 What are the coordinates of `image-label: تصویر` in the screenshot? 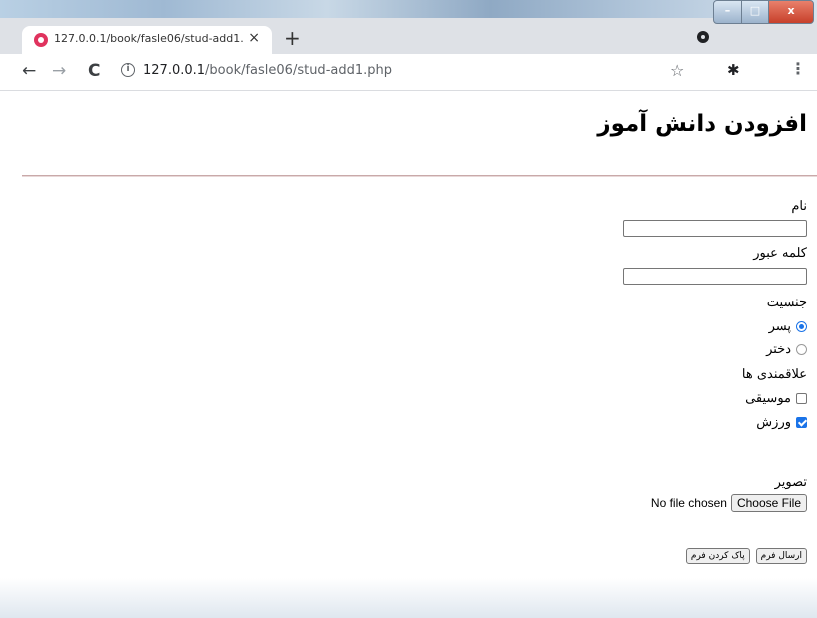 It's located at (790, 482).